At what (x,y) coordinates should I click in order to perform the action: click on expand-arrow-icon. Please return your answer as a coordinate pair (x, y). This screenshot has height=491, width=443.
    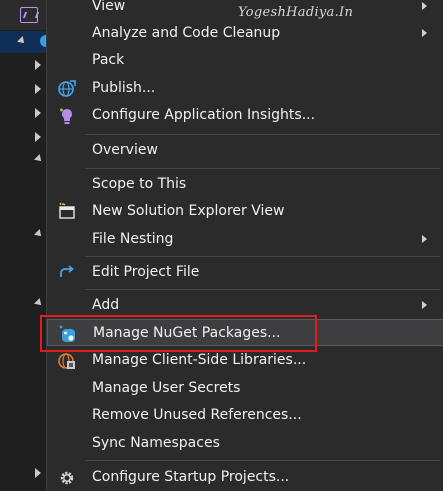
    Looking at the image, I should click on (22, 41).